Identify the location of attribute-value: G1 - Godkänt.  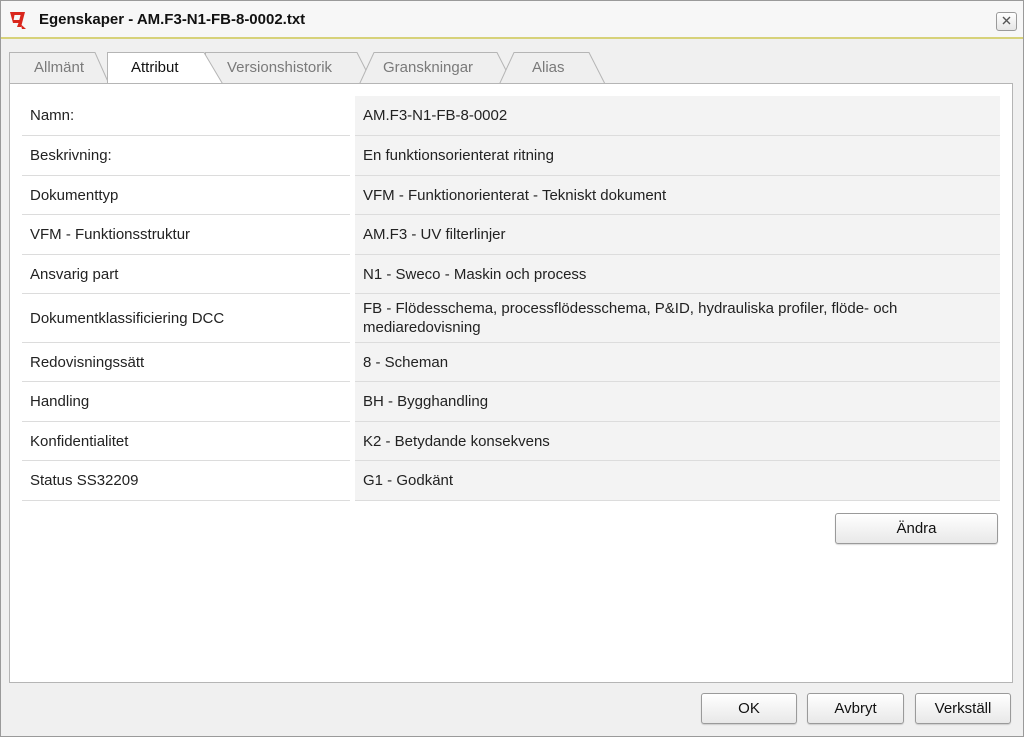
(677, 481).